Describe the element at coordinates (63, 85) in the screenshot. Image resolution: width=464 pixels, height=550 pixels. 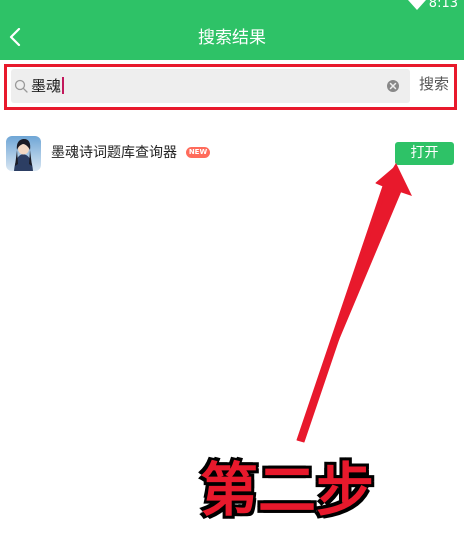
I see `text-caret` at that location.